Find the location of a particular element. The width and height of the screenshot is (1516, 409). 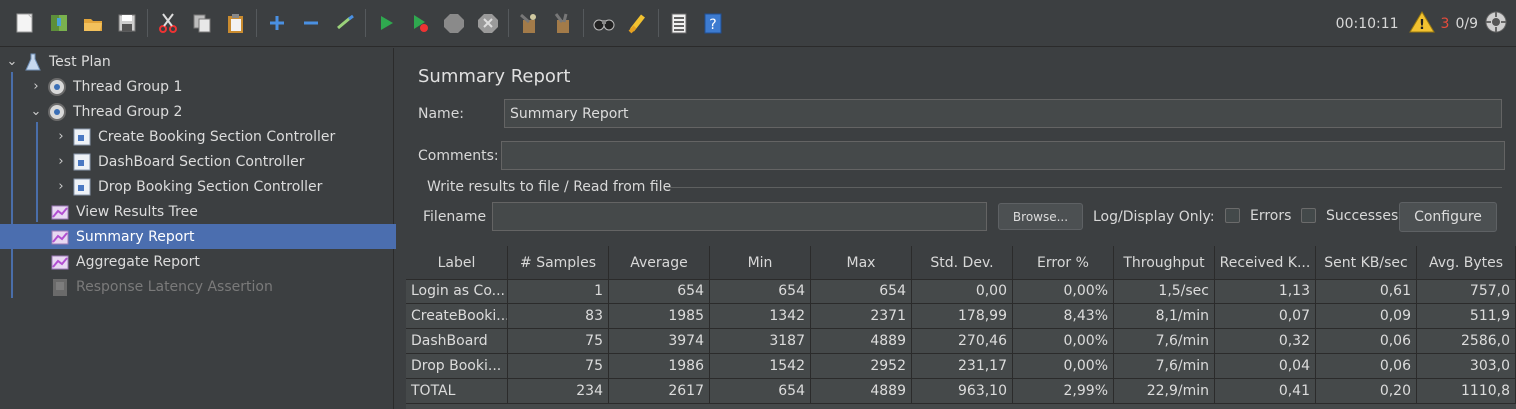

table-cell: 0,07 is located at coordinates (1265, 316).